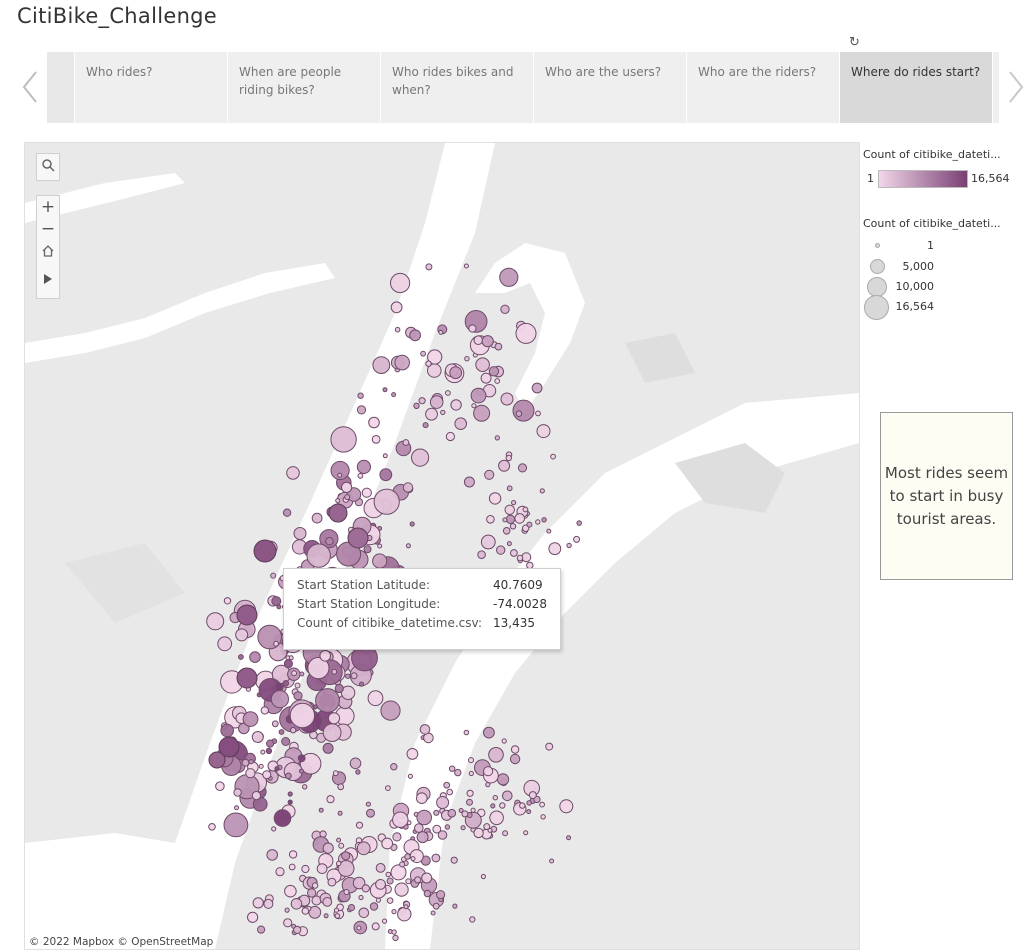 This screenshot has width=1027, height=952. Describe the element at coordinates (48, 251) in the screenshot. I see `home-icon` at that location.